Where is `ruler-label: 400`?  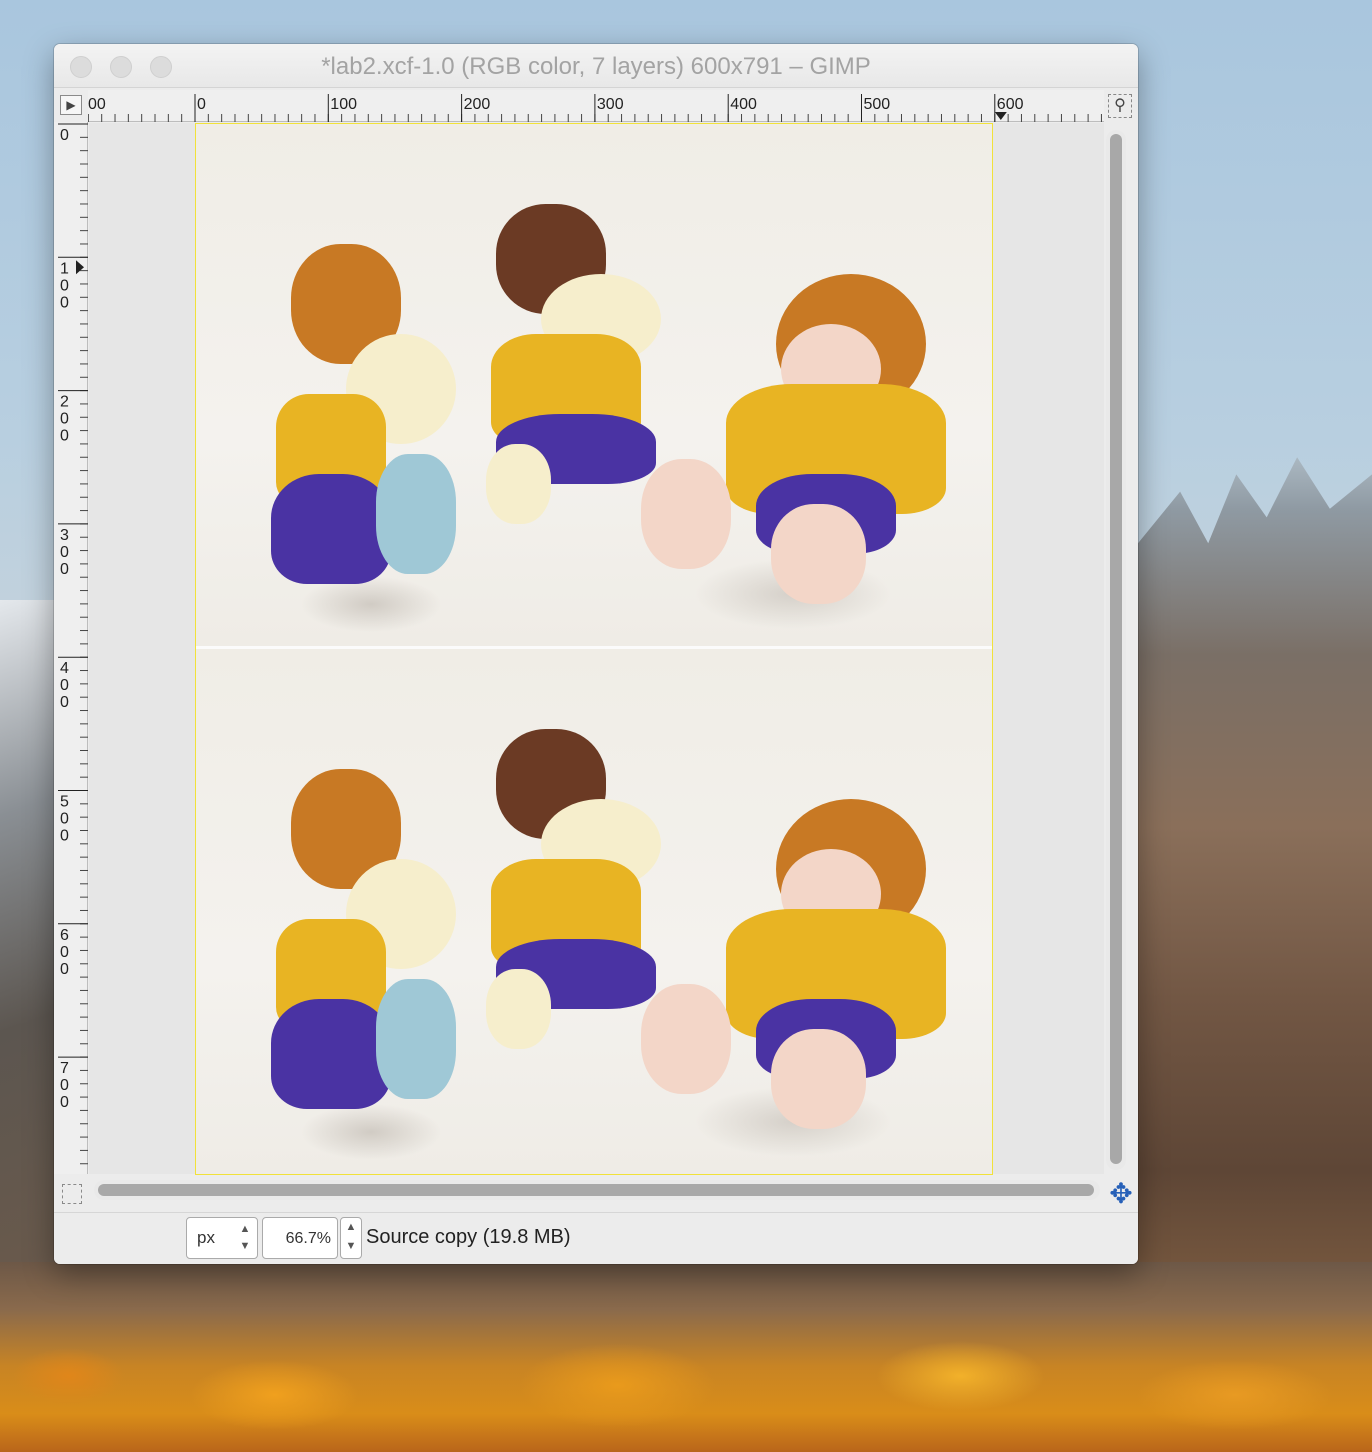
ruler-label: 400 is located at coordinates (743, 104).